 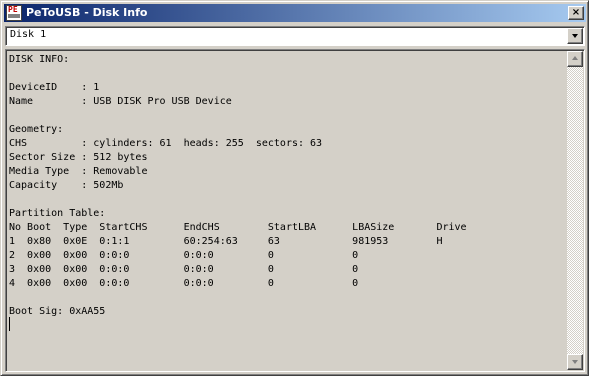 I want to click on scroll-up-arrow-icon, so click(x=575, y=58).